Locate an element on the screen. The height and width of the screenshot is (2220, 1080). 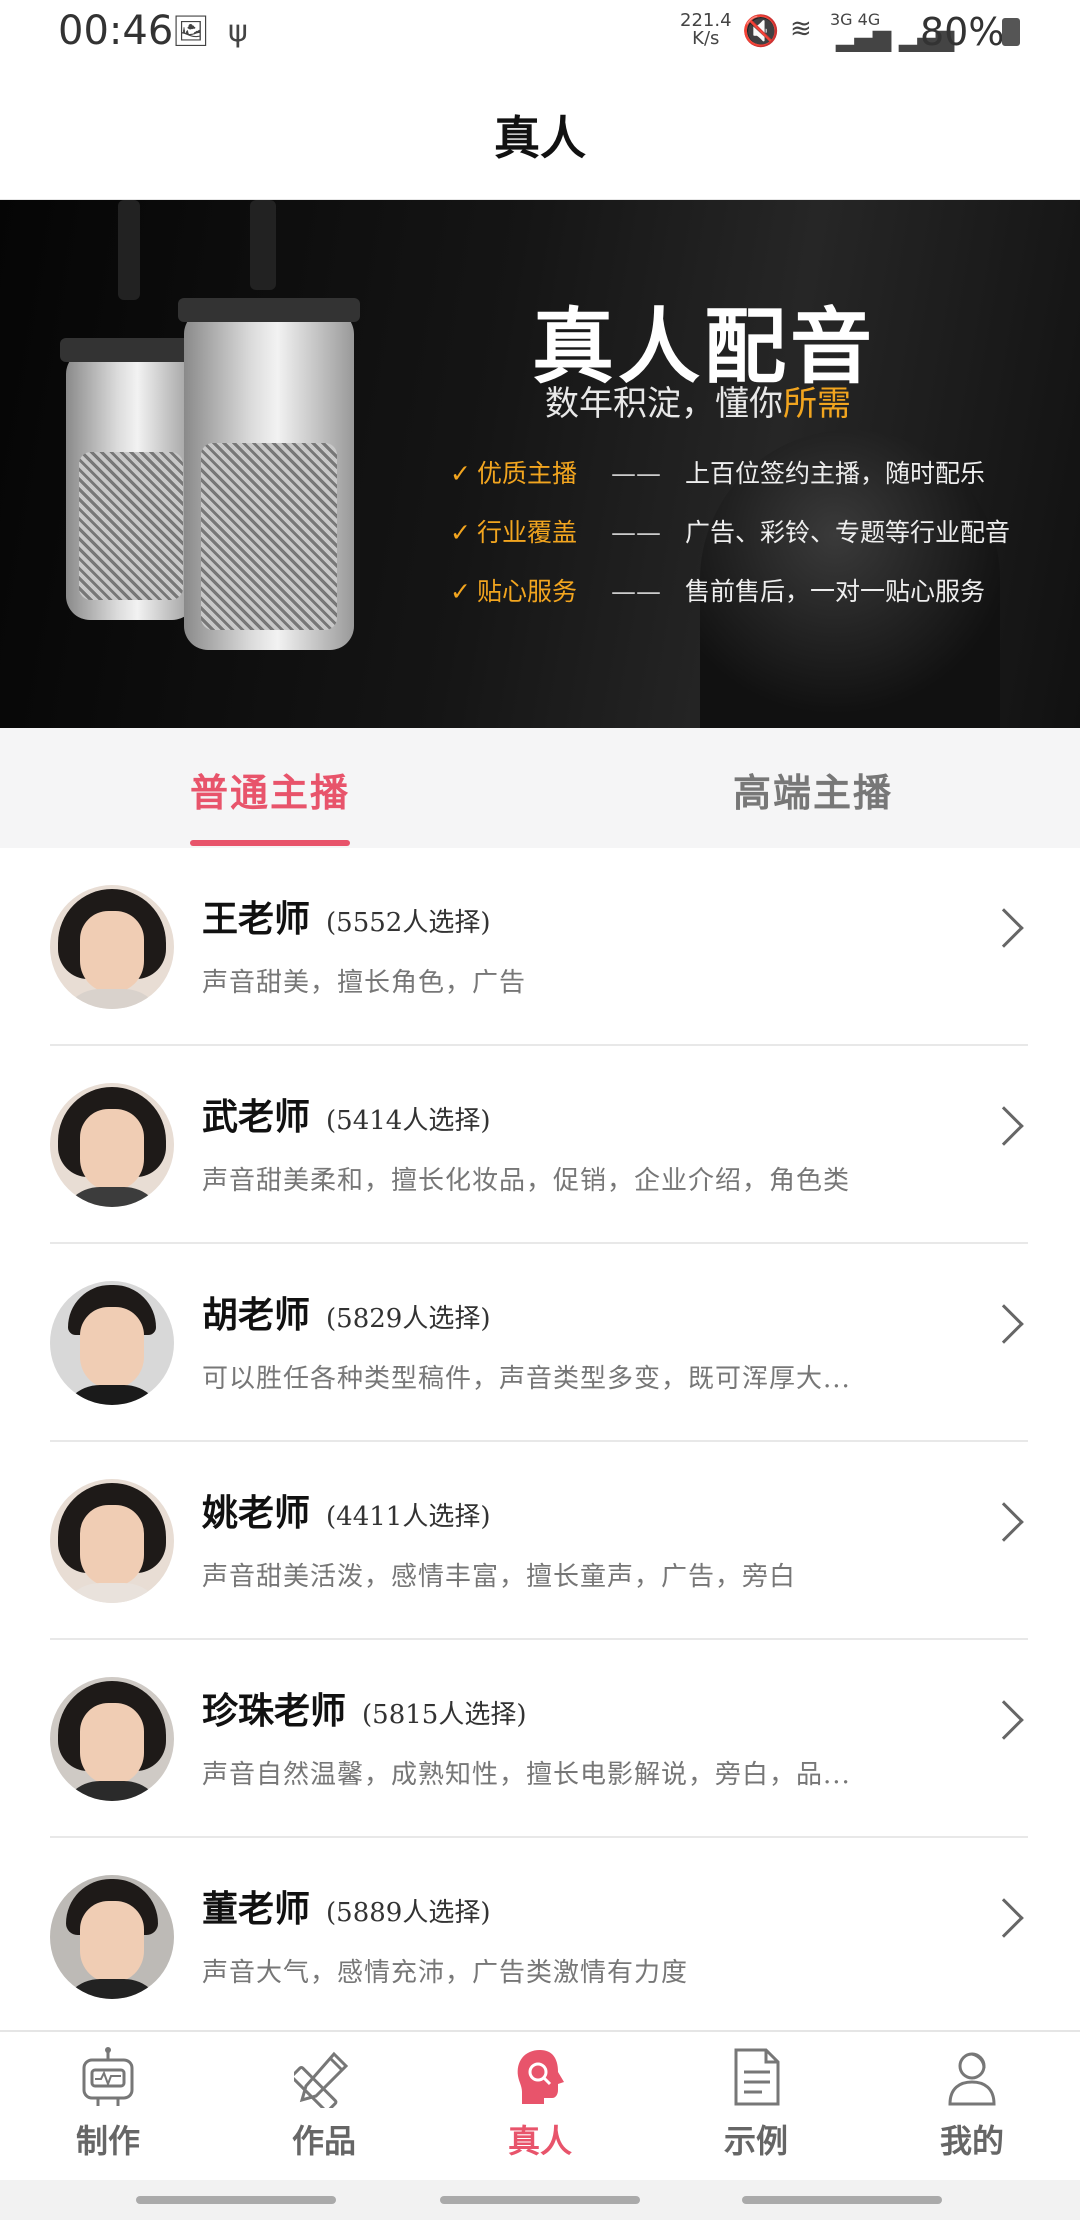
network-speed: 221.4 K/s is located at coordinates (706, 30).